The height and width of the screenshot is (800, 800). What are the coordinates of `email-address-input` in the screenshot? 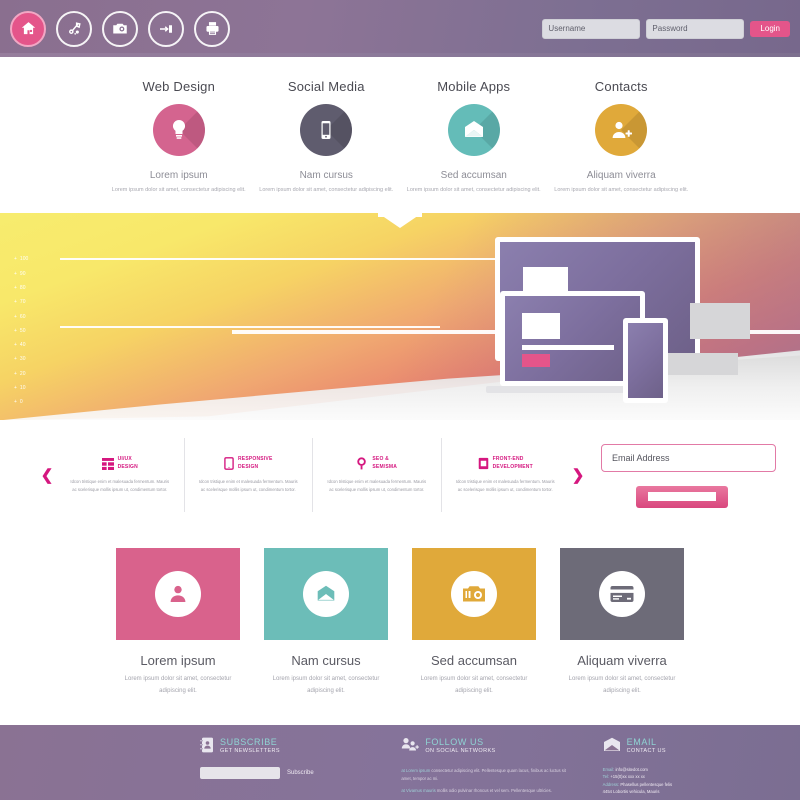 It's located at (688, 458).